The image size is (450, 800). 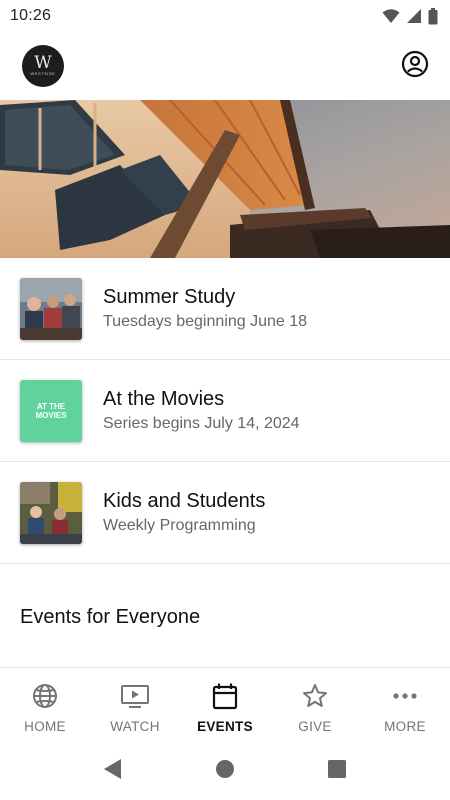 I want to click on recents-icon, so click(x=337, y=771).